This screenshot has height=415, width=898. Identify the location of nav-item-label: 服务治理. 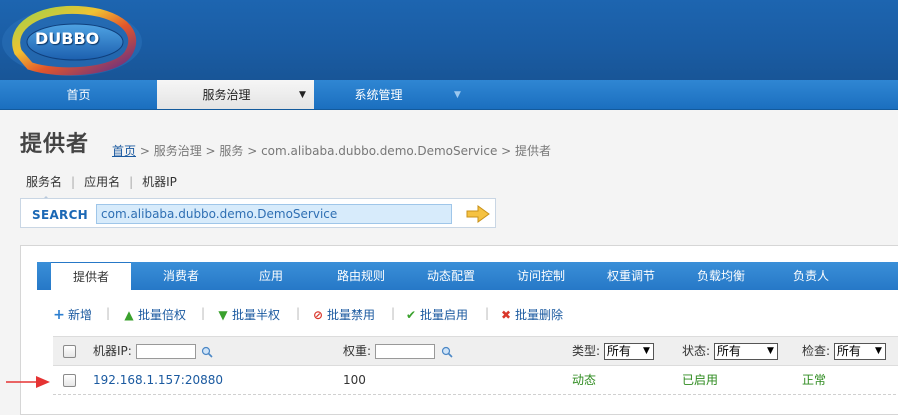
(226, 95).